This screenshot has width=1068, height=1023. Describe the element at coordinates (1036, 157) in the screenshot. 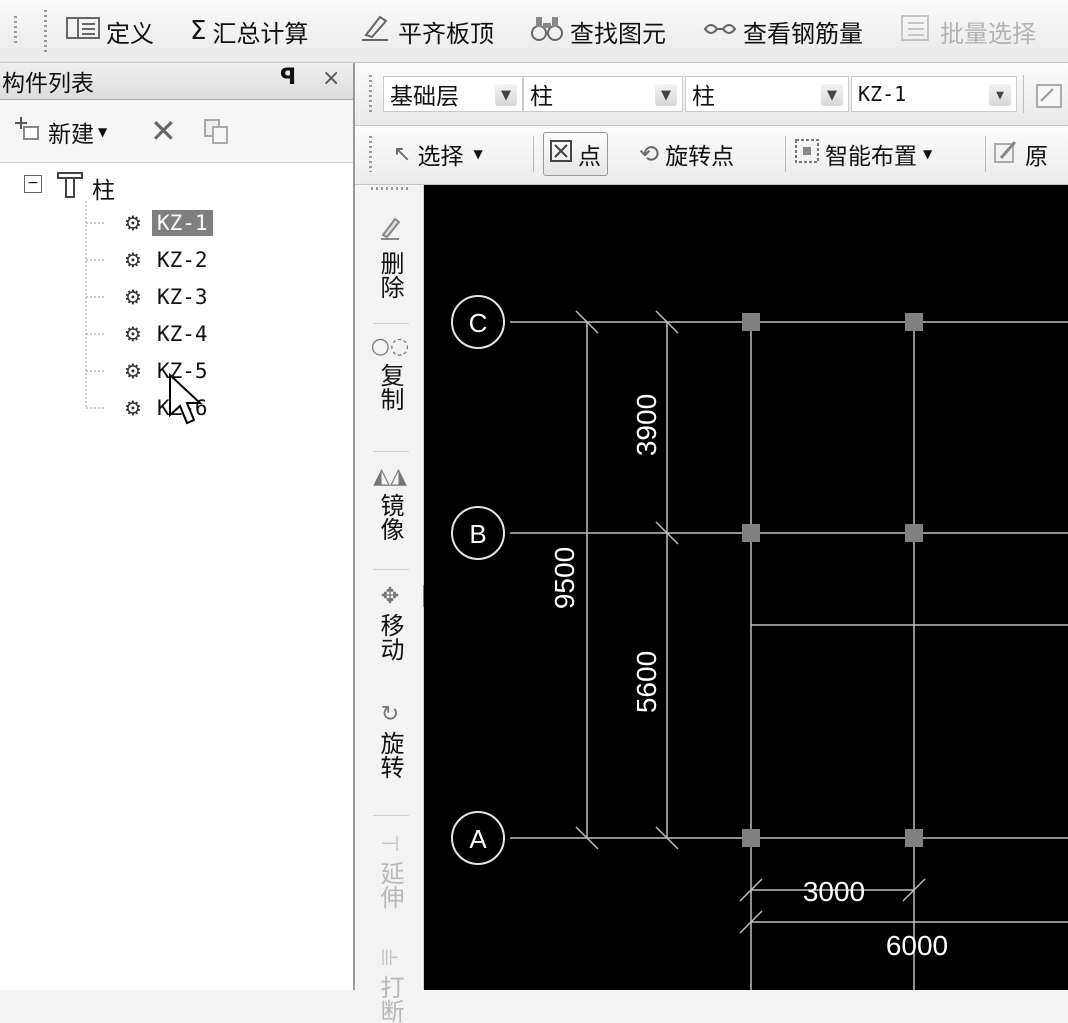

I see `original-position-label: 原` at that location.